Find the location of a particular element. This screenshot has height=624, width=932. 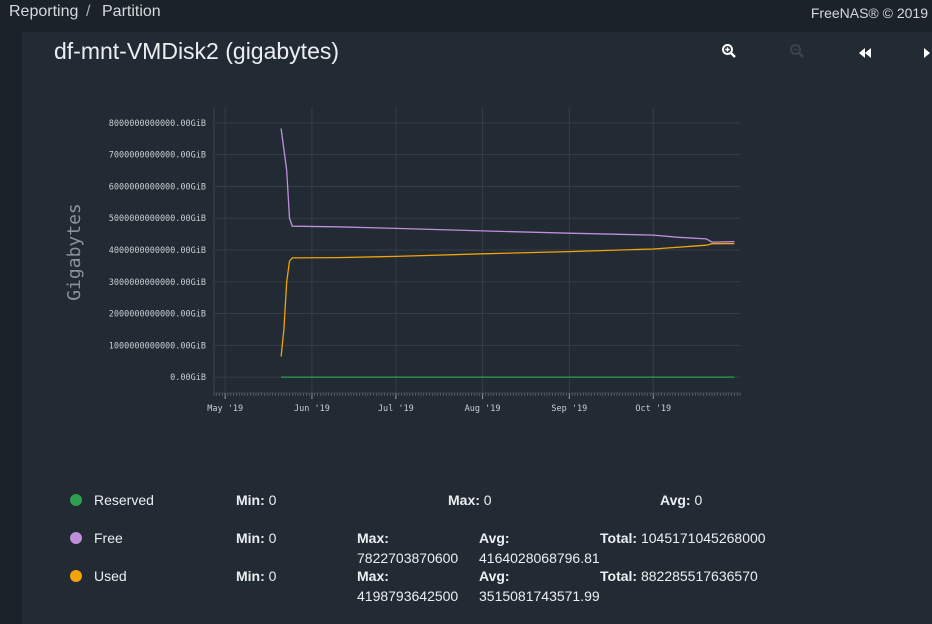

stat-avg: Avg: 3515081743571.99 is located at coordinates (539, 586).